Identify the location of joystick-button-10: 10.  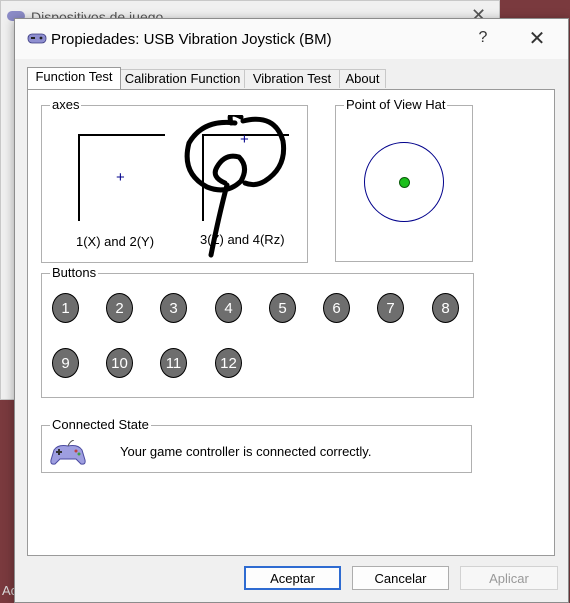
(119, 363).